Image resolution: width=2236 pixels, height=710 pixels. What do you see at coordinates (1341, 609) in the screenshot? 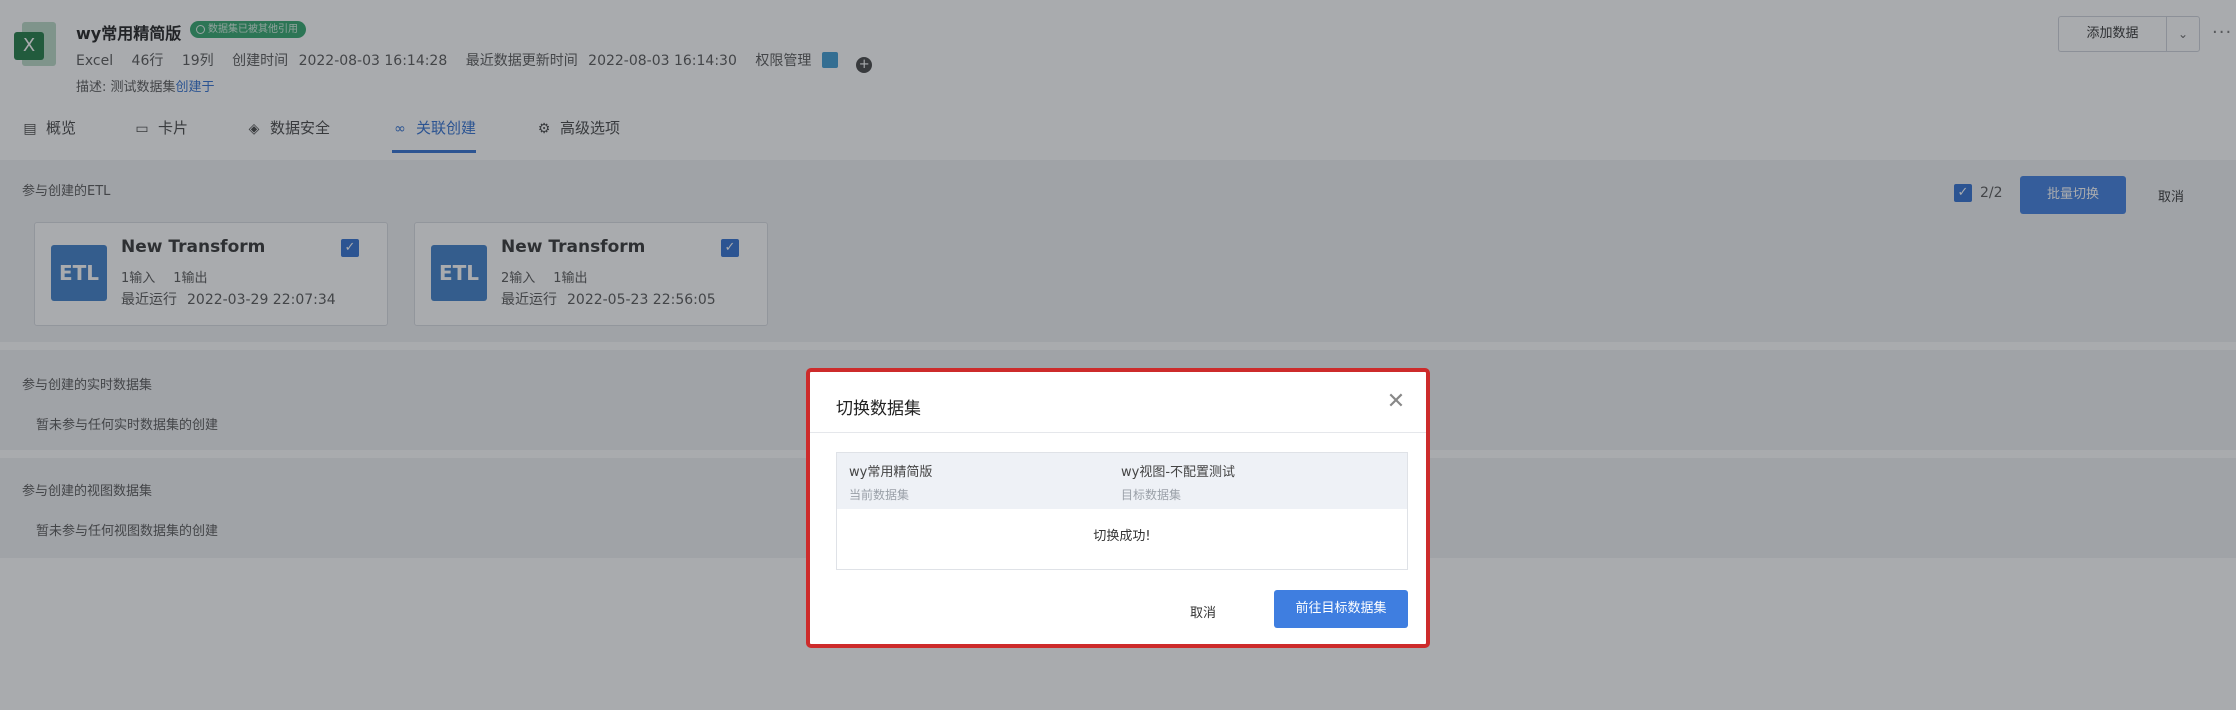
I see `go-to-target-button: 前往目标数据集` at bounding box center [1341, 609].